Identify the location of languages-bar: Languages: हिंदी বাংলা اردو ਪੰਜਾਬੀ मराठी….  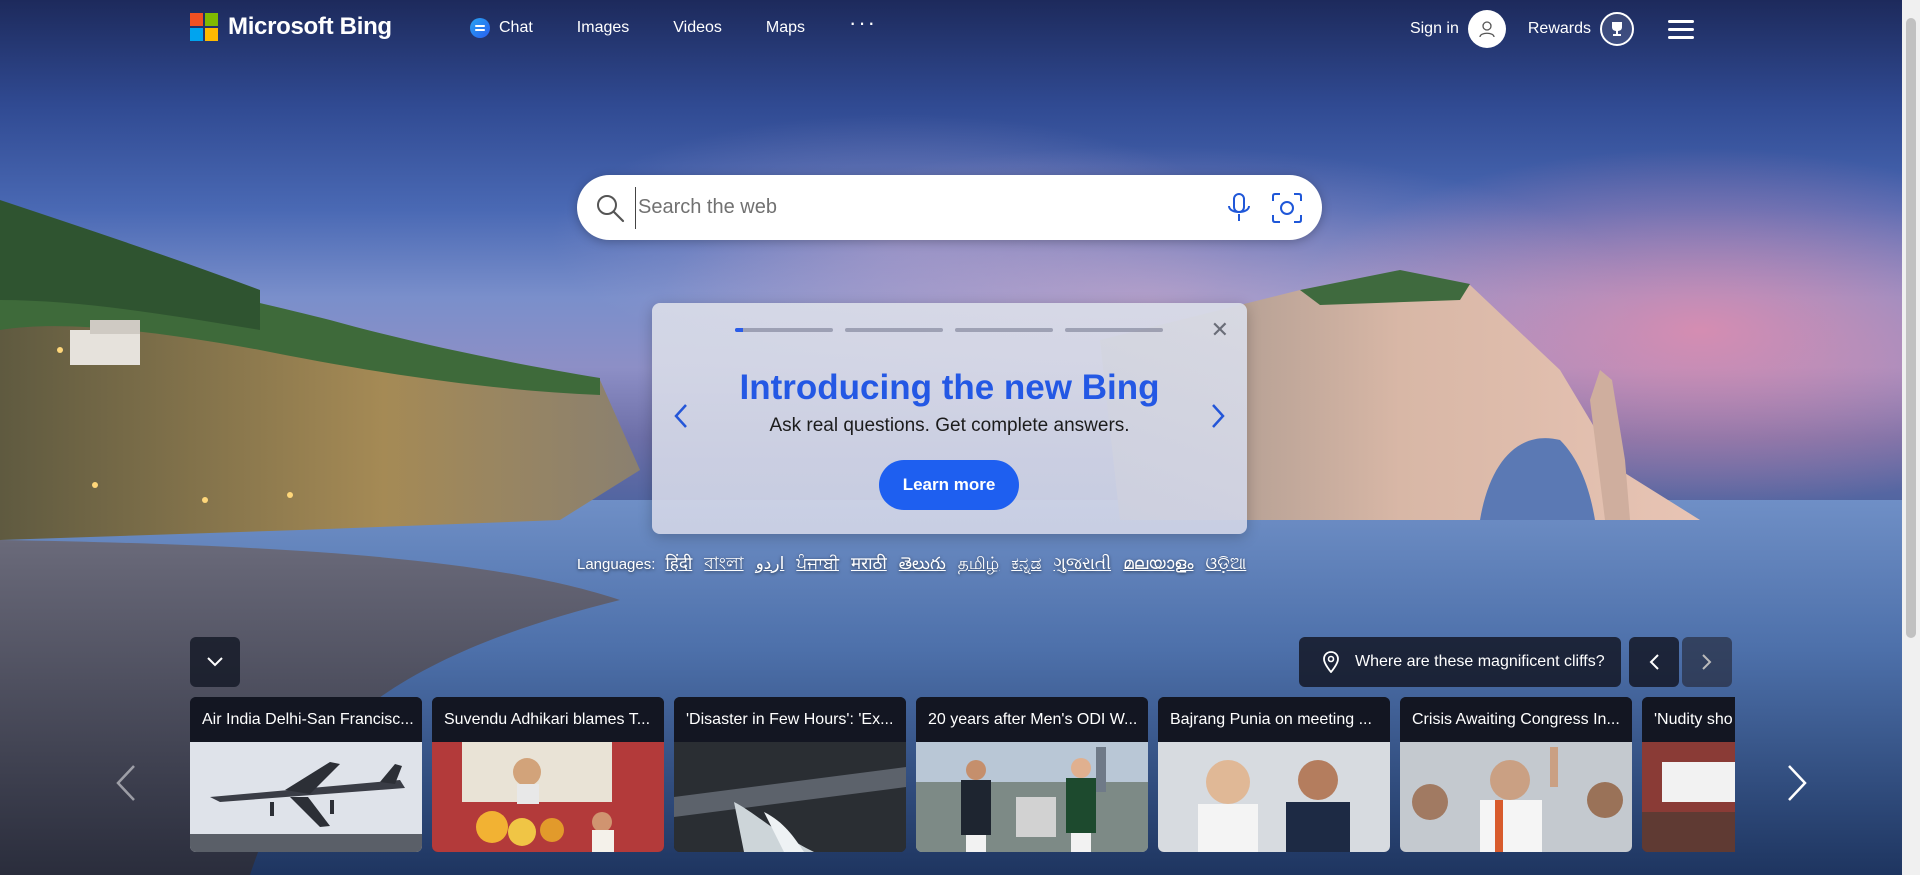
(917, 565).